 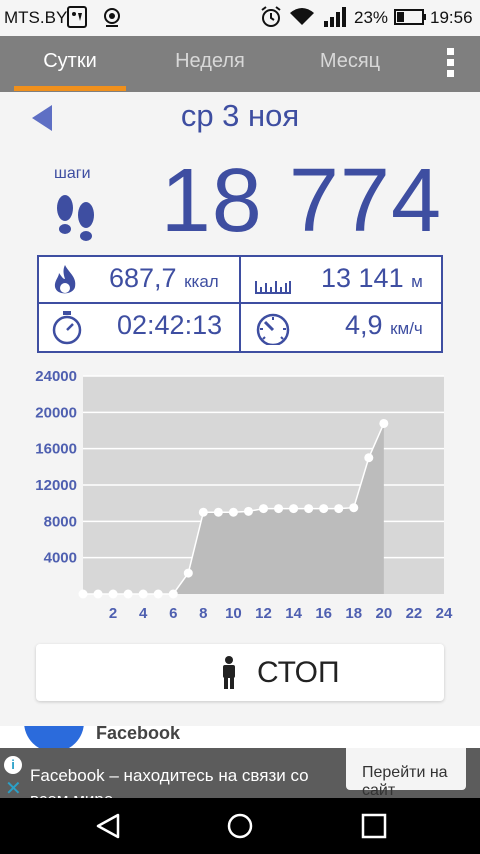 I want to click on calories-value: 687,7, so click(x=143, y=278).